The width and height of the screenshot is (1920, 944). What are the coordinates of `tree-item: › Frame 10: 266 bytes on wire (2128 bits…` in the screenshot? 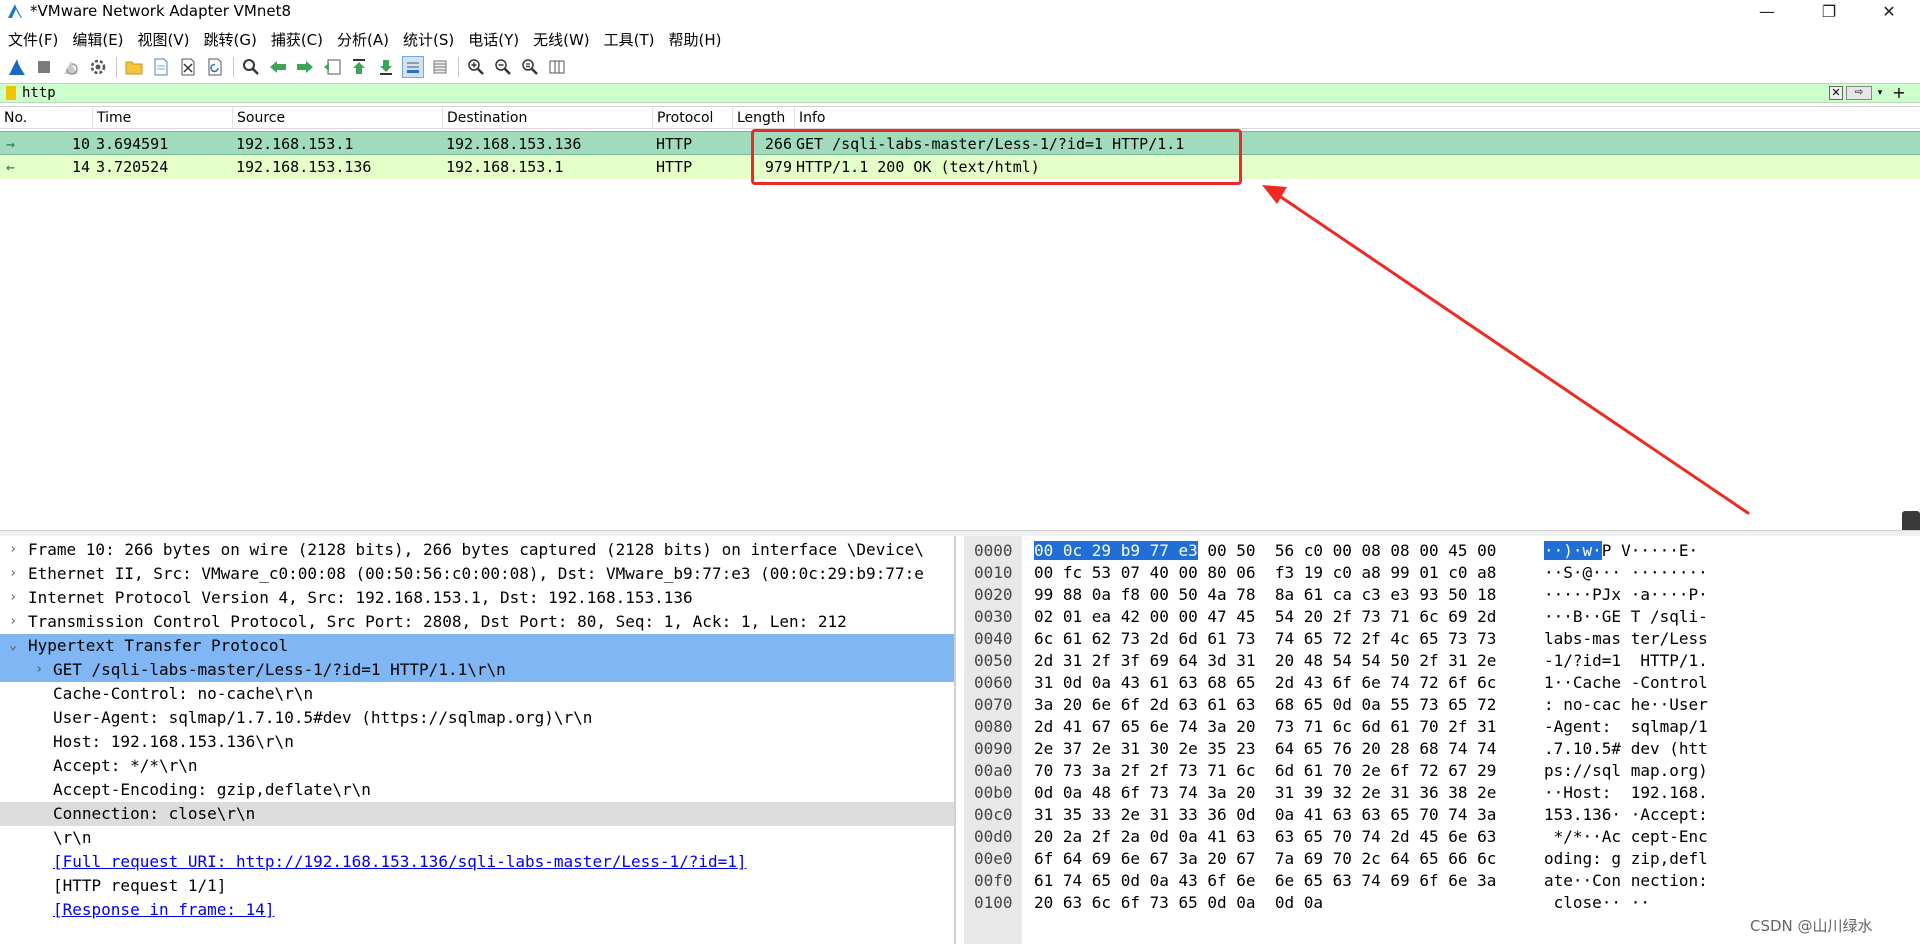 It's located at (477, 550).